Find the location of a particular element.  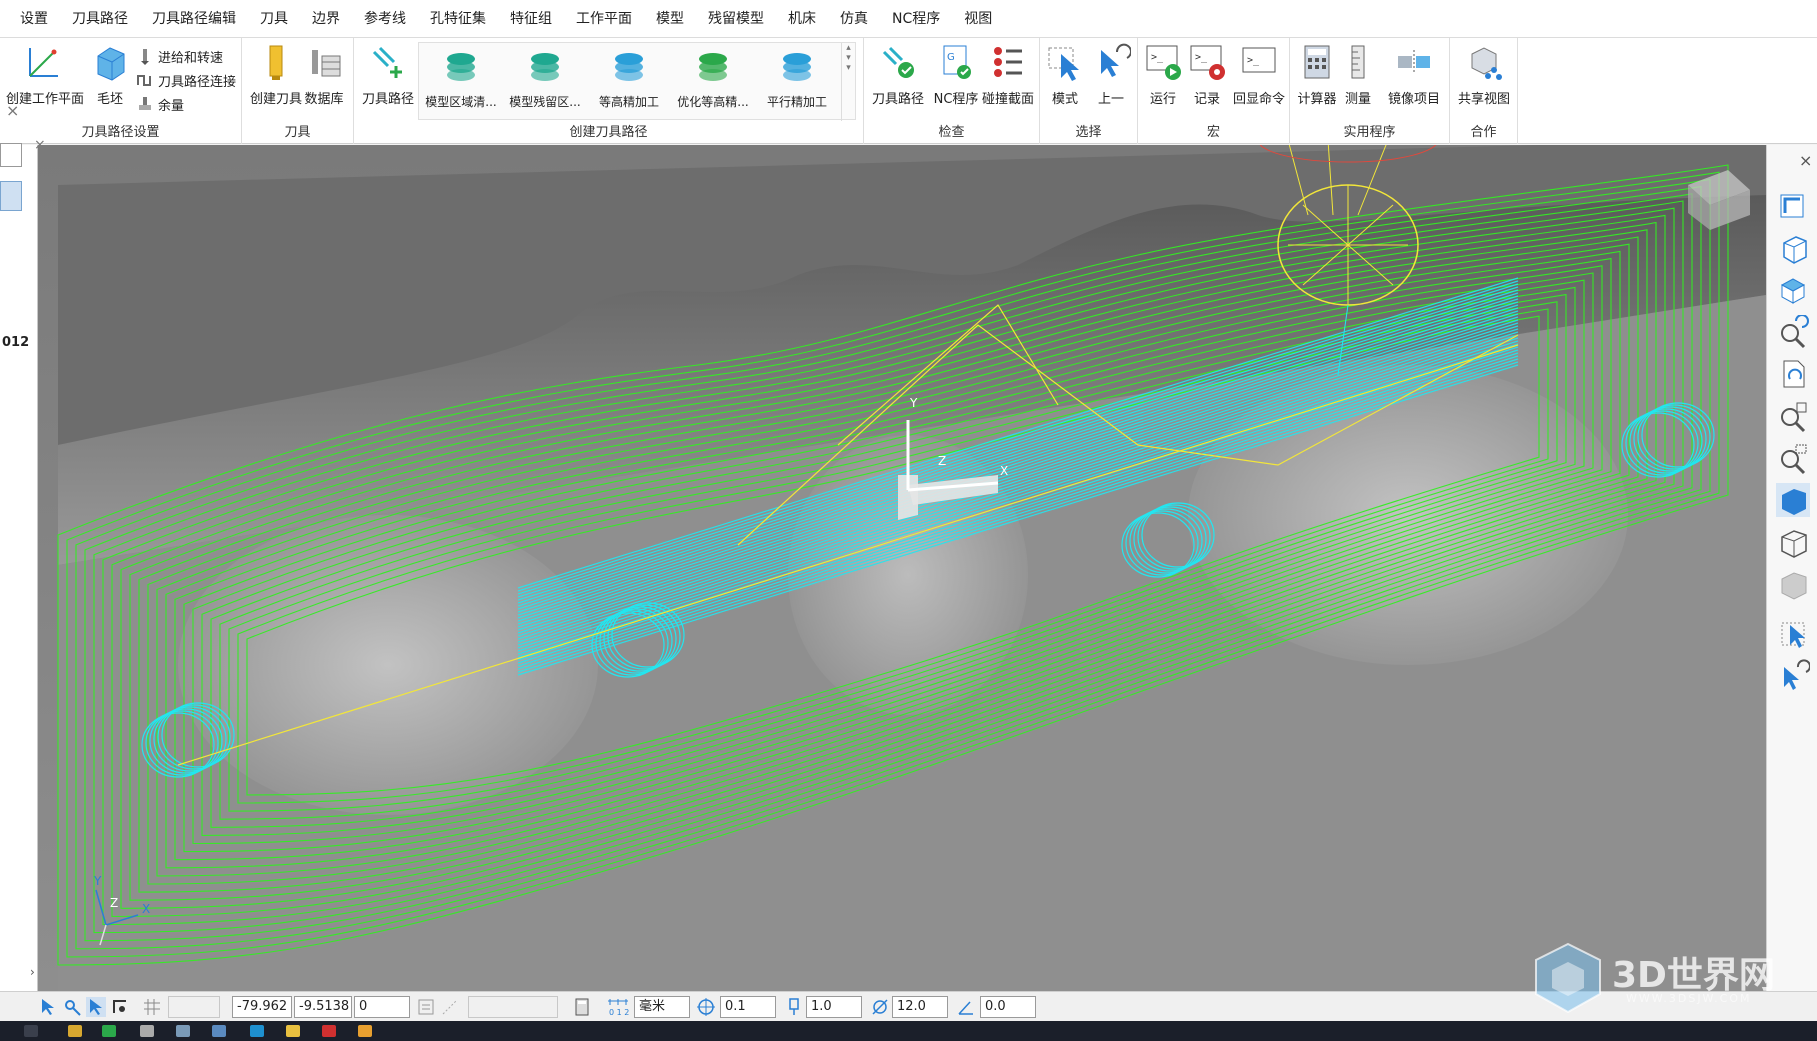

menu-item-7: 特征组 is located at coordinates (531, 19).